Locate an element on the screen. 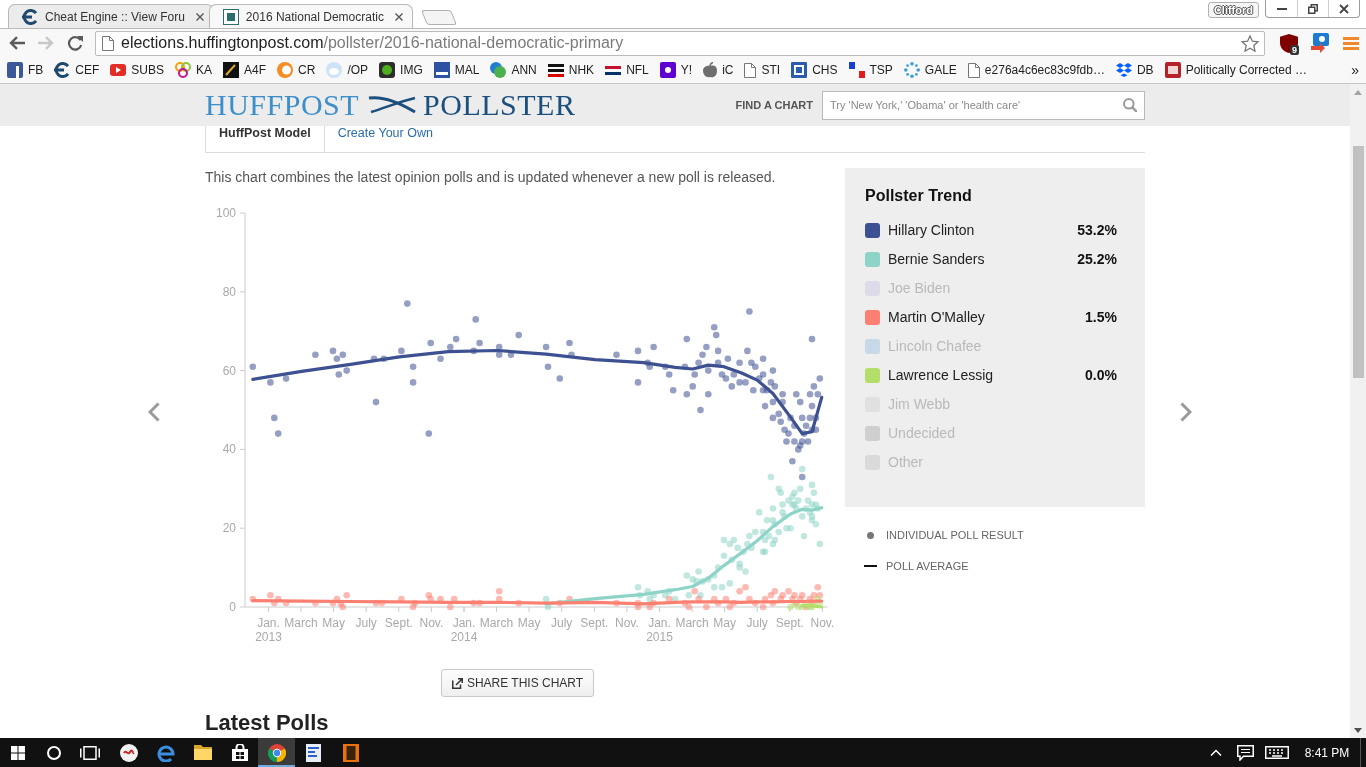  search-icon is located at coordinates (1130, 105).